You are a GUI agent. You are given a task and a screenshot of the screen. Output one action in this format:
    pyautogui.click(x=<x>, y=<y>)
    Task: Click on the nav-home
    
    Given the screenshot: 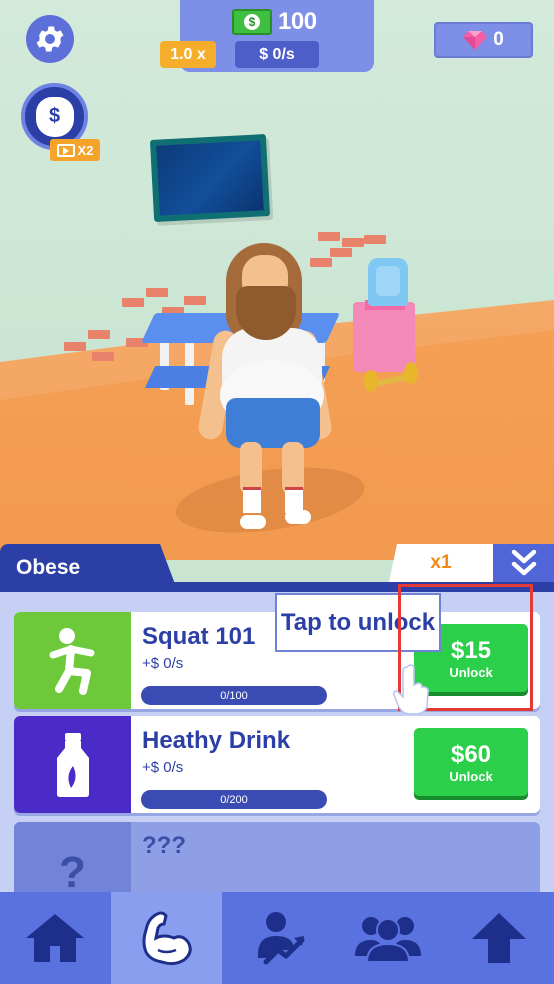 What is the action you would take?
    pyautogui.click(x=55, y=938)
    